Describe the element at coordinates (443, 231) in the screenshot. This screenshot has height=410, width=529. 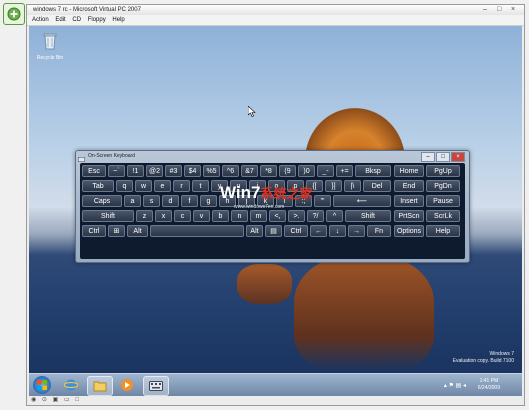
I see `key-help: Help` at that location.